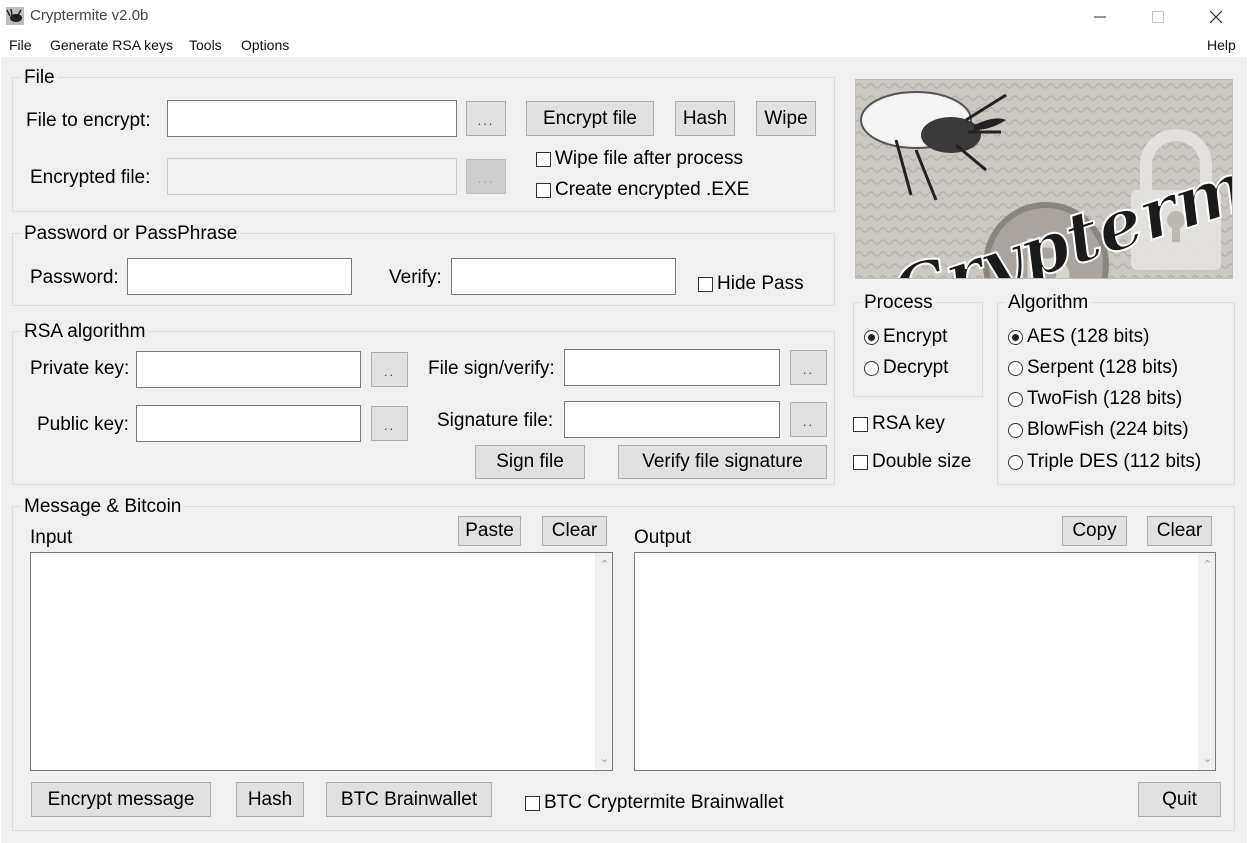 The width and height of the screenshot is (1248, 843). Describe the element at coordinates (1179, 799) in the screenshot. I see `quit-button: Quit` at that location.